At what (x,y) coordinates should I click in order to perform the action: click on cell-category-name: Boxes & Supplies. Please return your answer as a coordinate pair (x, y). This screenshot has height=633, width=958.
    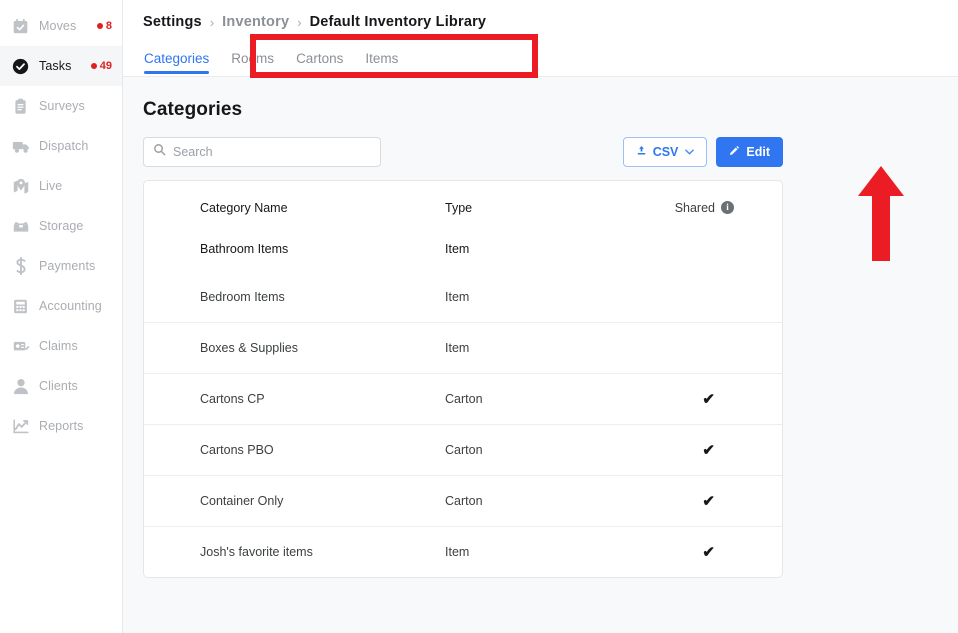
    Looking at the image, I should click on (249, 348).